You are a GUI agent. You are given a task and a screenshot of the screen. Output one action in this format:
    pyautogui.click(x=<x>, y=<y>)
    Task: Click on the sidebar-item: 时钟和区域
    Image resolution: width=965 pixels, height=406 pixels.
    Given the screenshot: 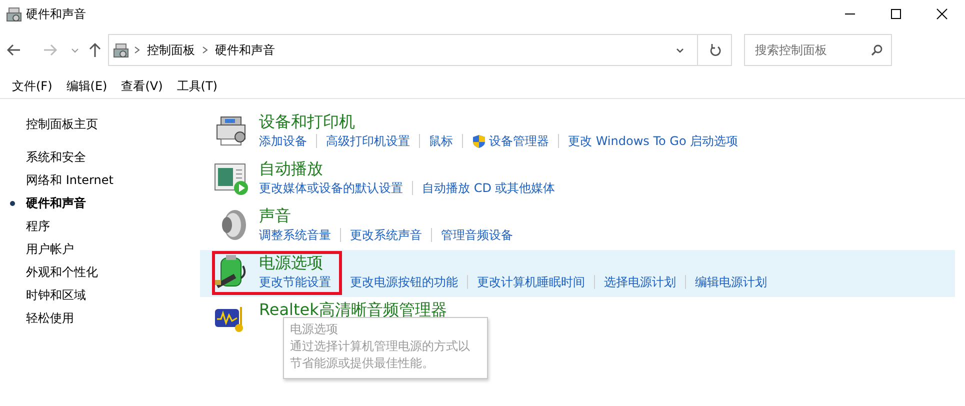 What is the action you would take?
    pyautogui.click(x=113, y=295)
    